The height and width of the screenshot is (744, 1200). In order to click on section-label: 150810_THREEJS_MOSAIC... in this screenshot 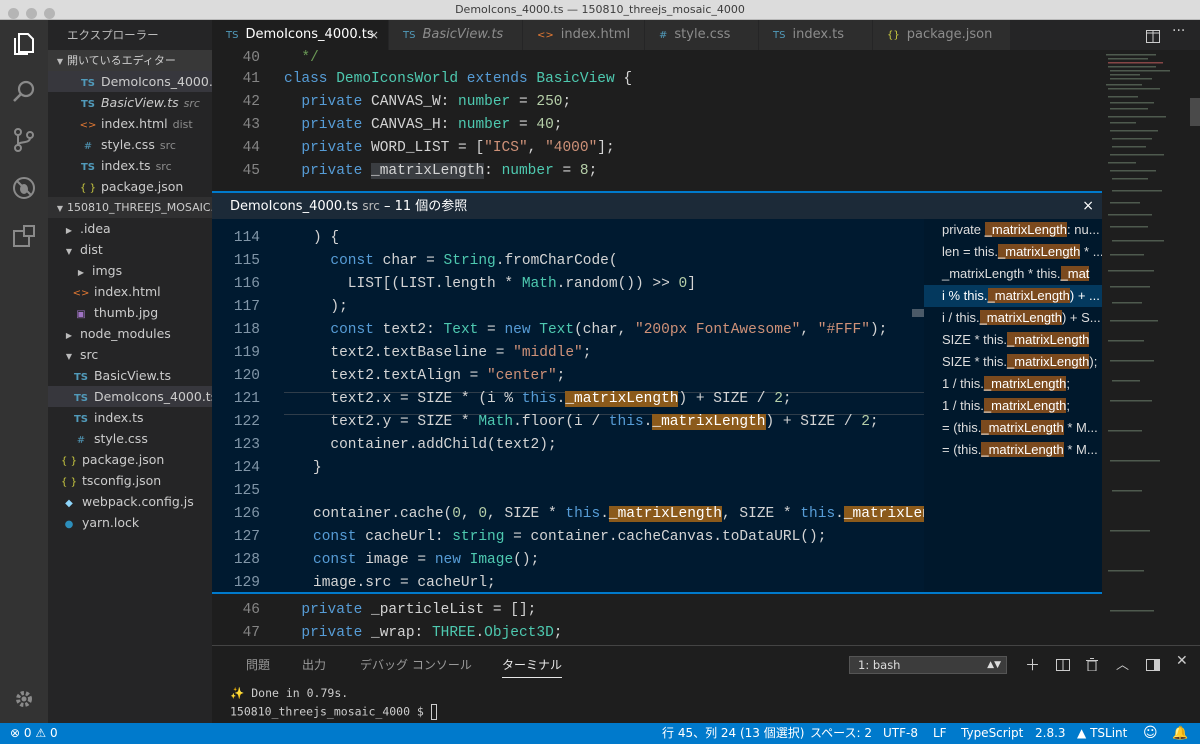, I will do `click(139, 207)`.